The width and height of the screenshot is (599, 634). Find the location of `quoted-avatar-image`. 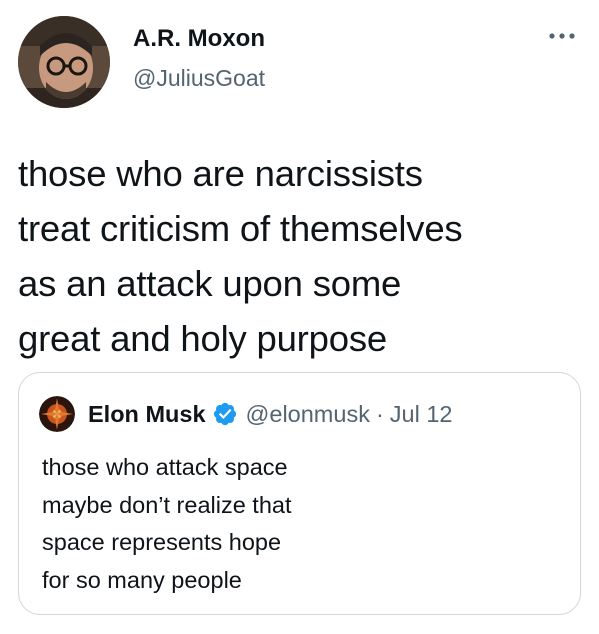

quoted-avatar-image is located at coordinates (57, 414).